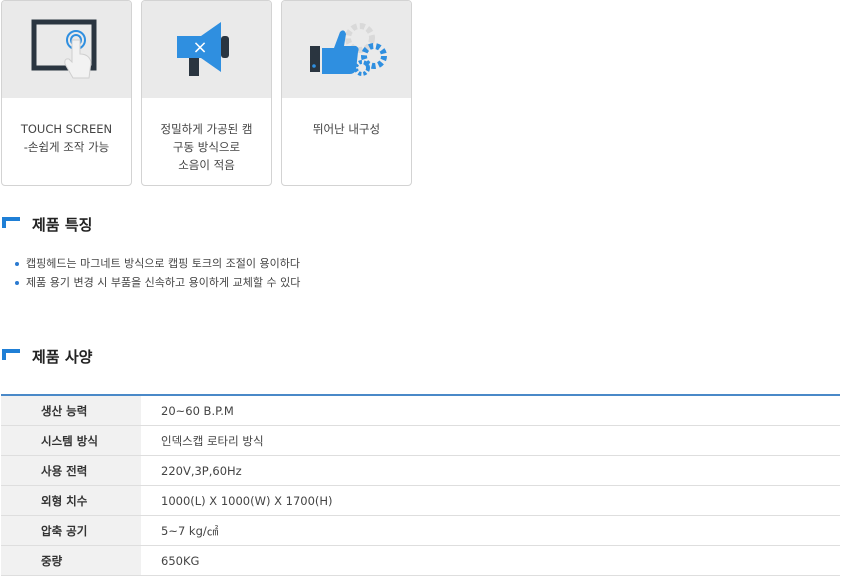 The width and height of the screenshot is (841, 583). I want to click on thumbs-up-gears-icon, so click(348, 49).